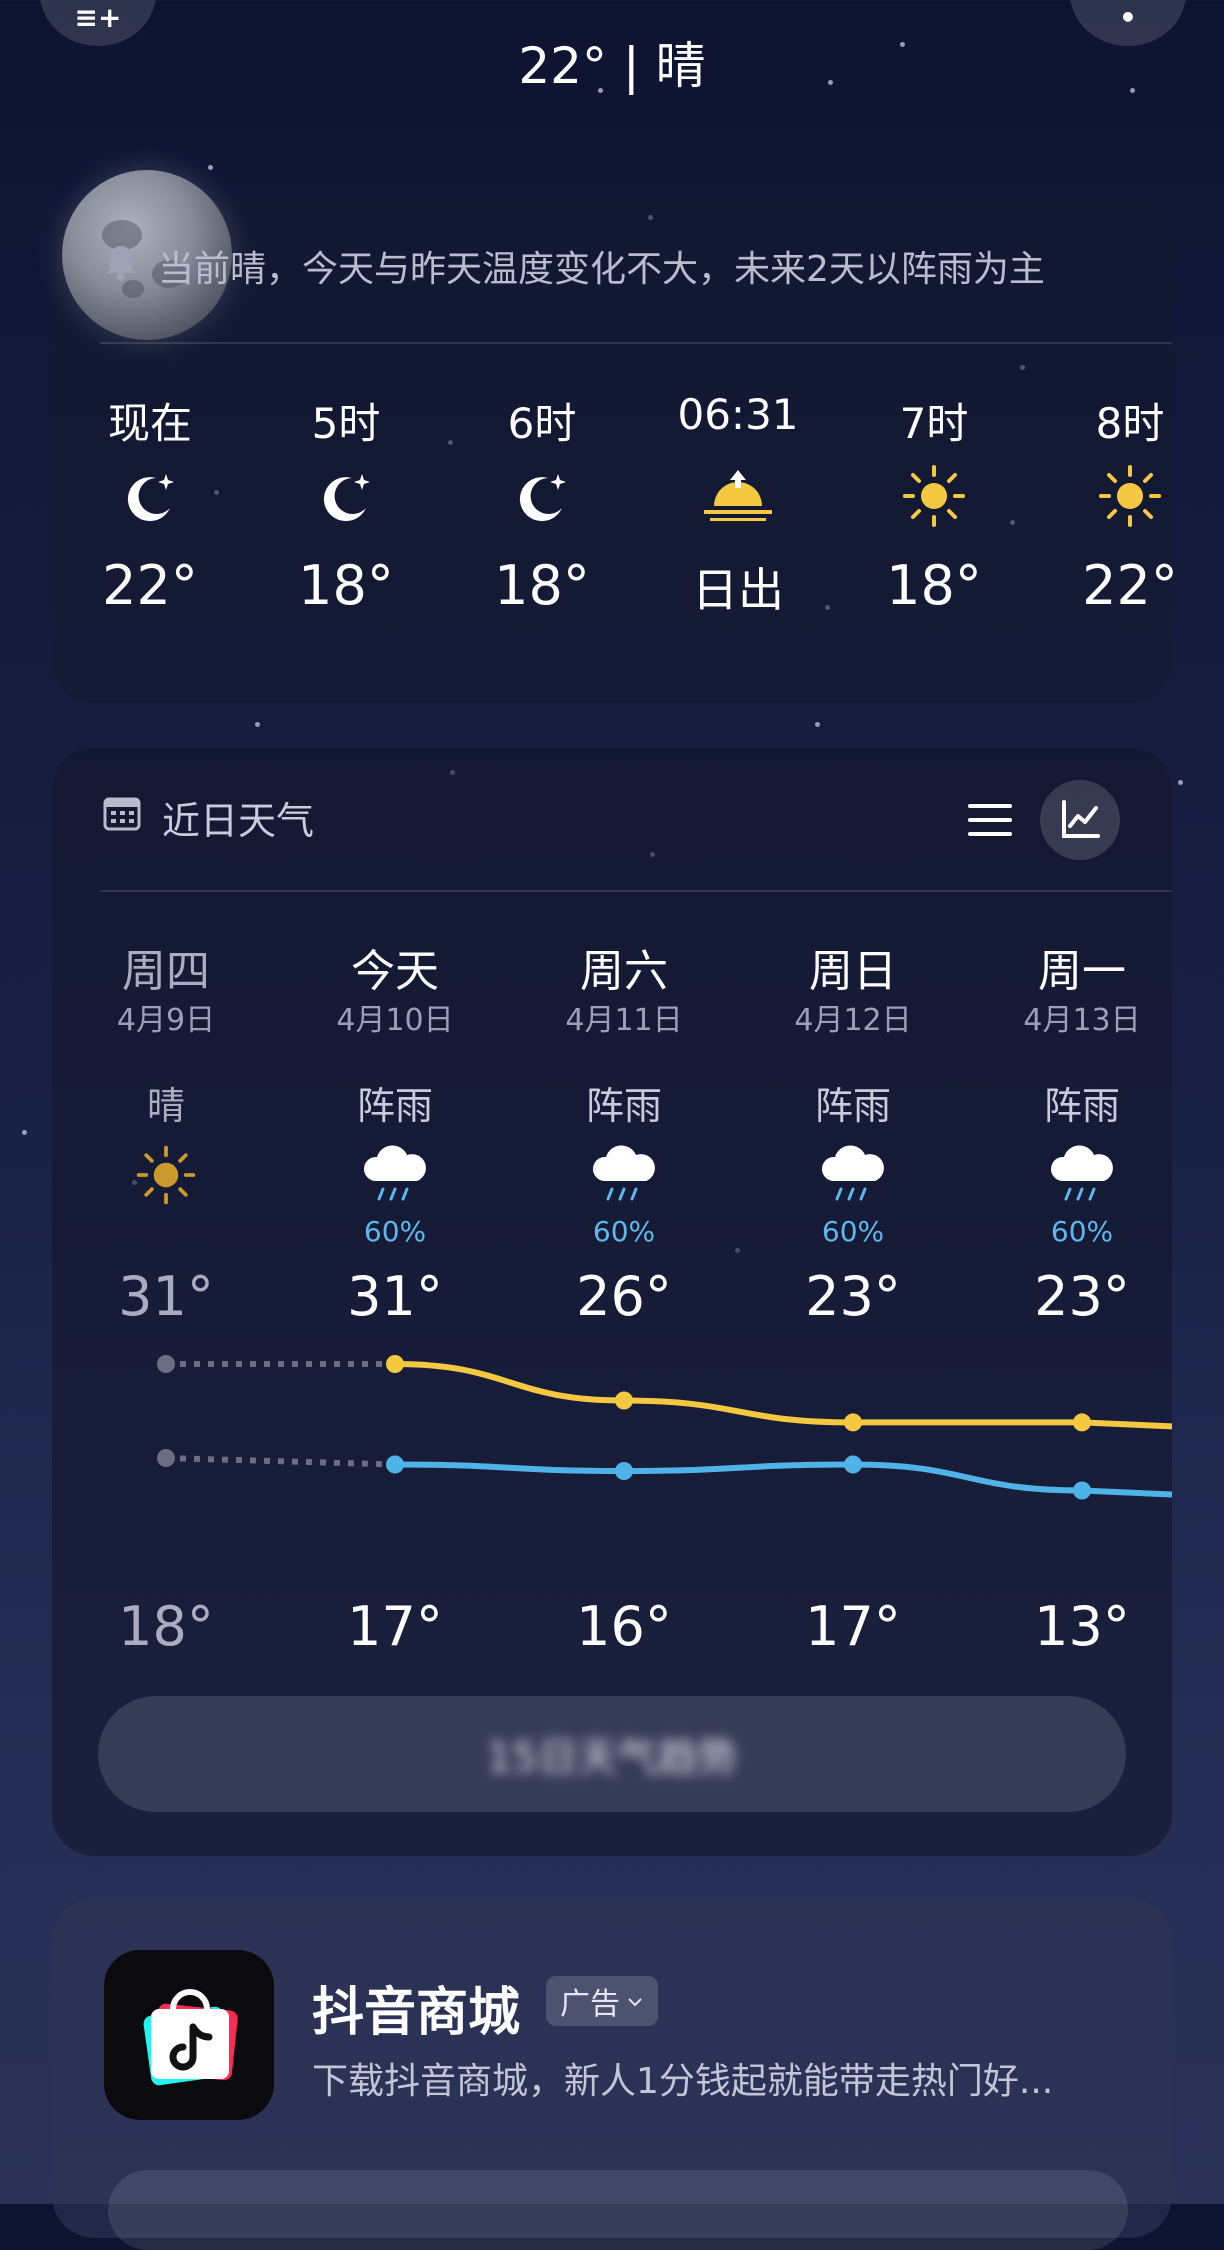  I want to click on ad-badge: 广告, so click(602, 2001).